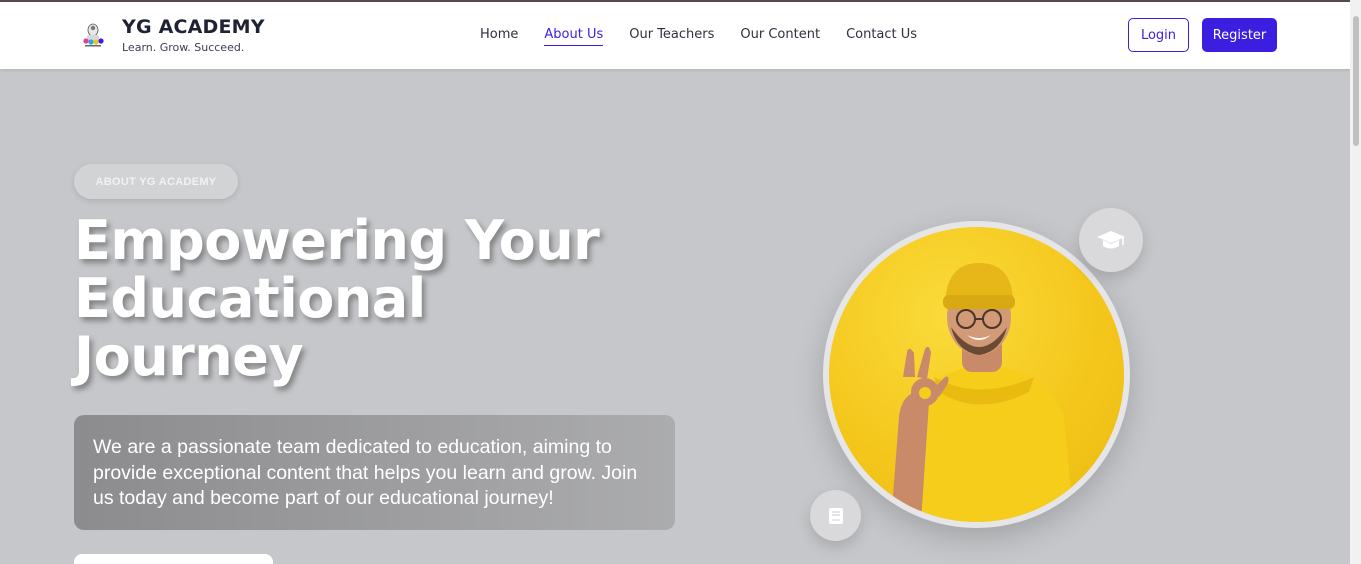 Image resolution: width=1361 pixels, height=564 pixels. What do you see at coordinates (1158, 35) in the screenshot?
I see `login-button: Login` at bounding box center [1158, 35].